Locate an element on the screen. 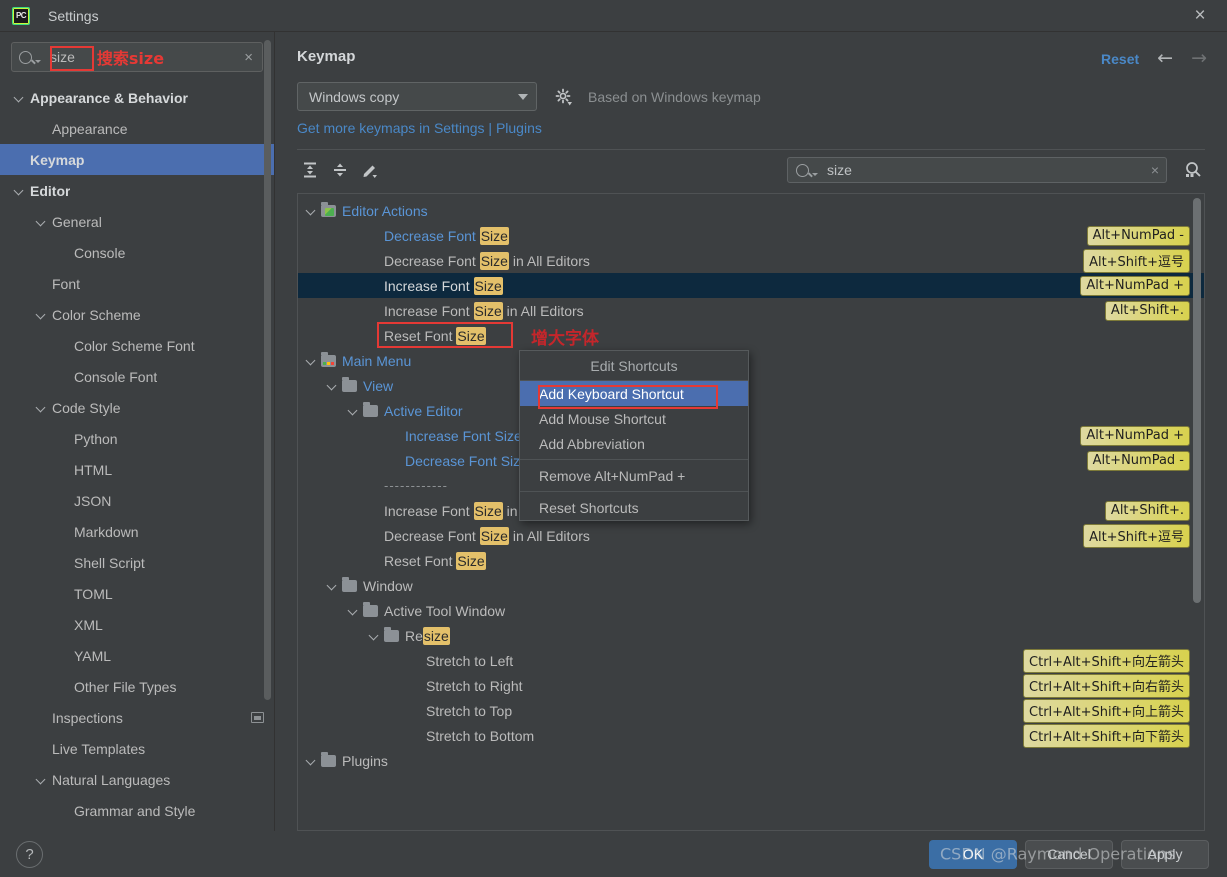 The image size is (1227, 877). clear-search-icon: × is located at coordinates (250, 57).